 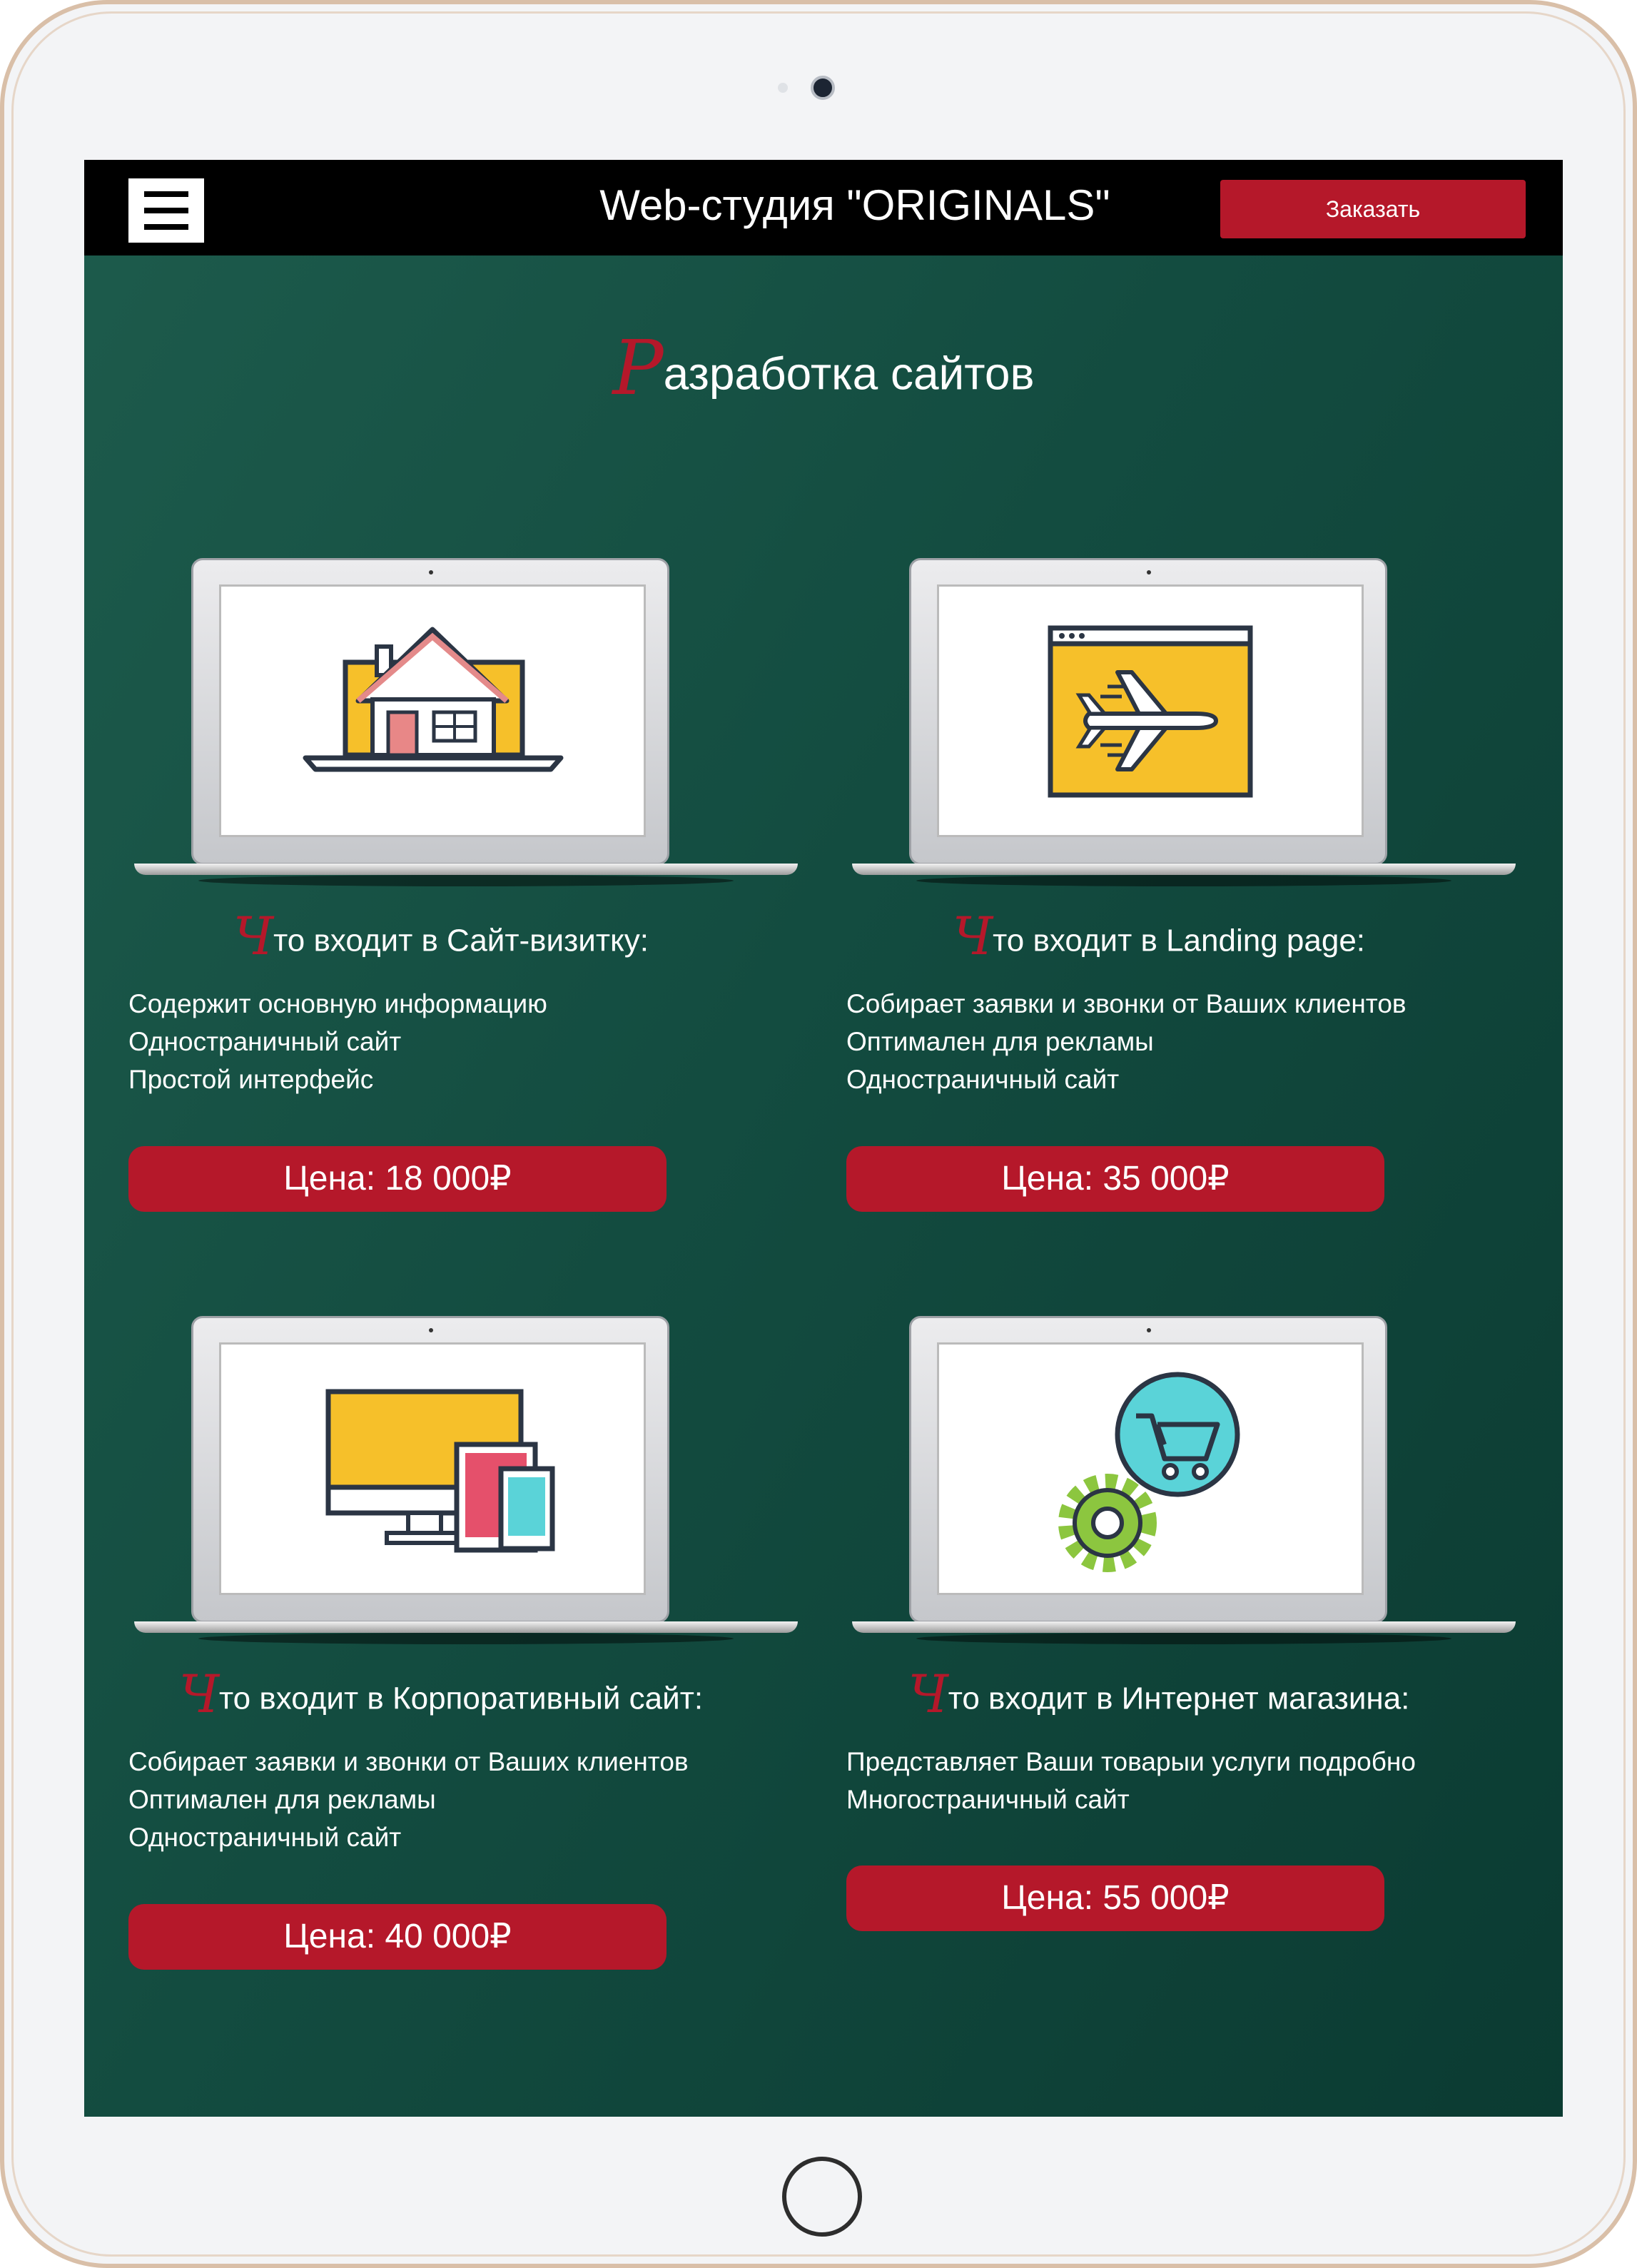 I want to click on card-title-text: то входит в Сайт-визитку:, so click(x=461, y=940).